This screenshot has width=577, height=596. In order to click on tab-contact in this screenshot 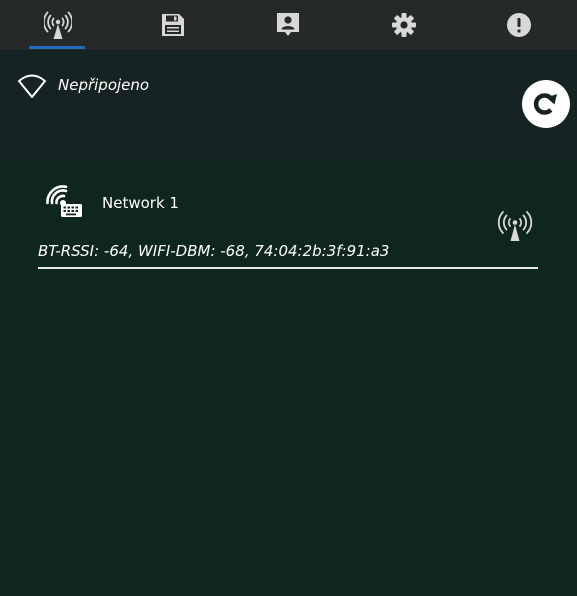, I will do `click(288, 25)`.